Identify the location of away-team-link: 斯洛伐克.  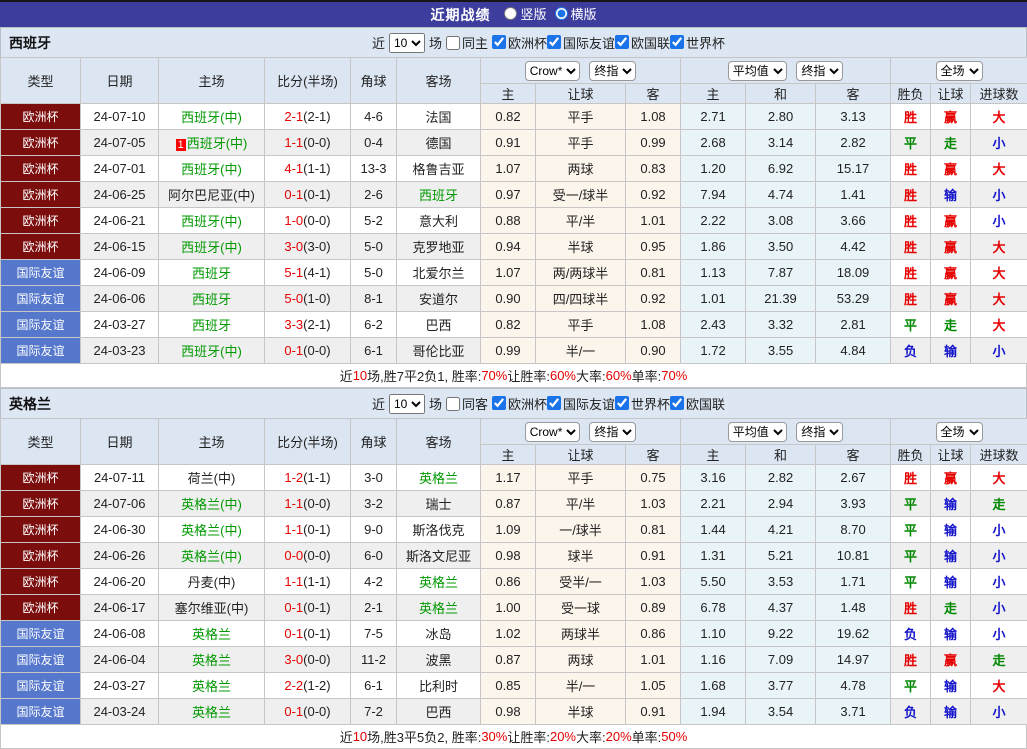
(438, 530).